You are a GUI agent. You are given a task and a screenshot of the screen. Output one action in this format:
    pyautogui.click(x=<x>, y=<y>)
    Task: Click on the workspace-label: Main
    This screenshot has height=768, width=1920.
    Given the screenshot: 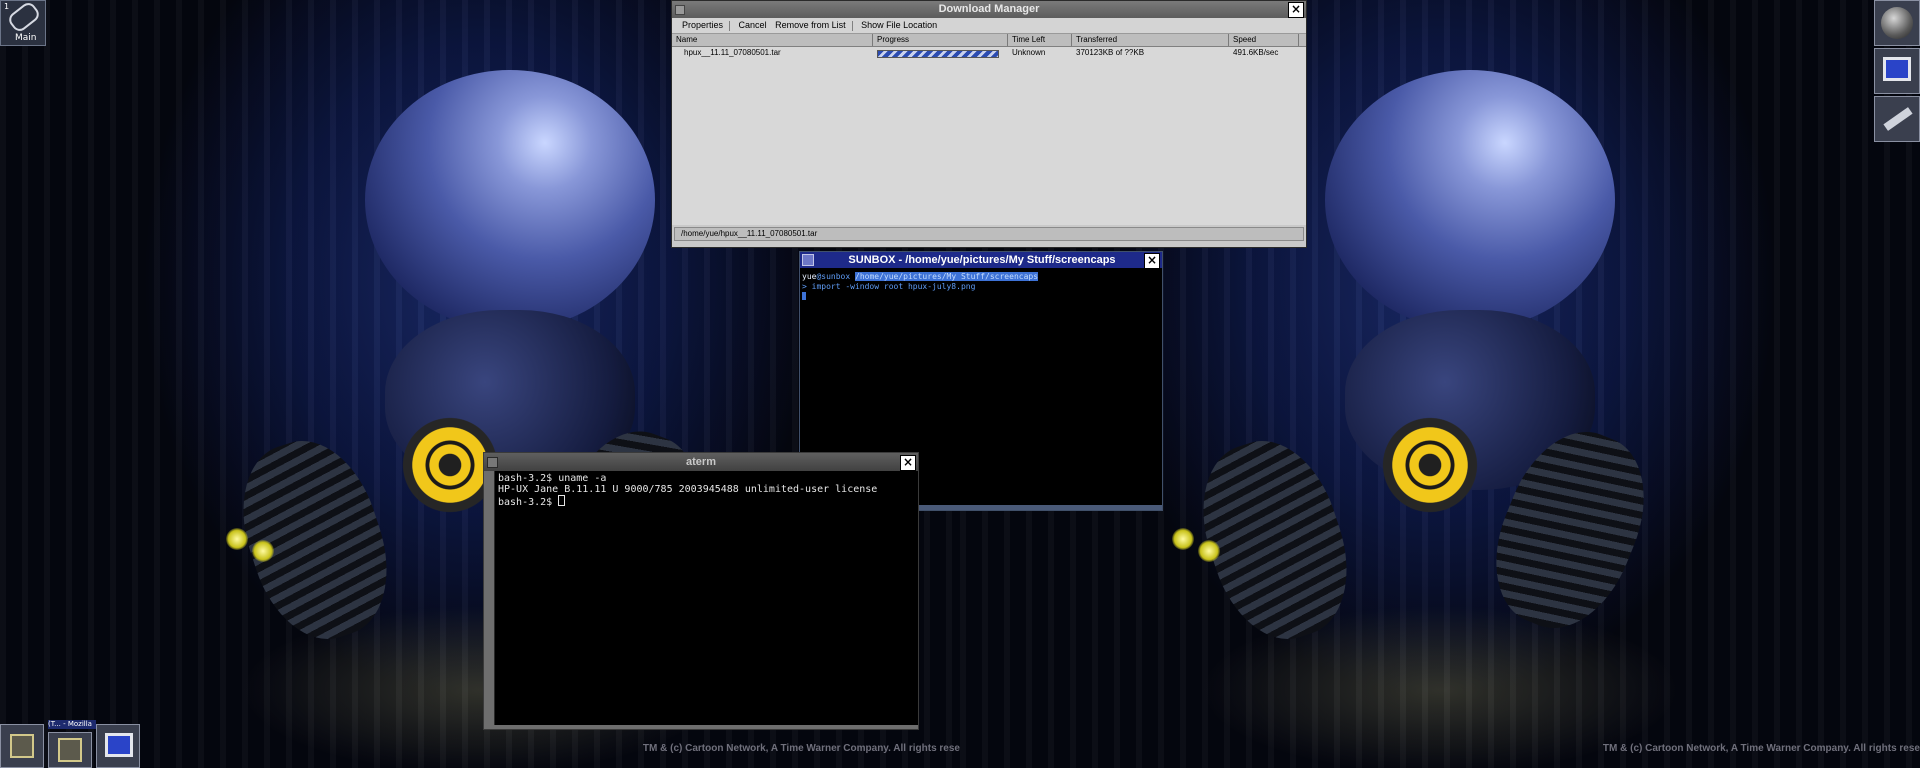 What is the action you would take?
    pyautogui.click(x=26, y=38)
    